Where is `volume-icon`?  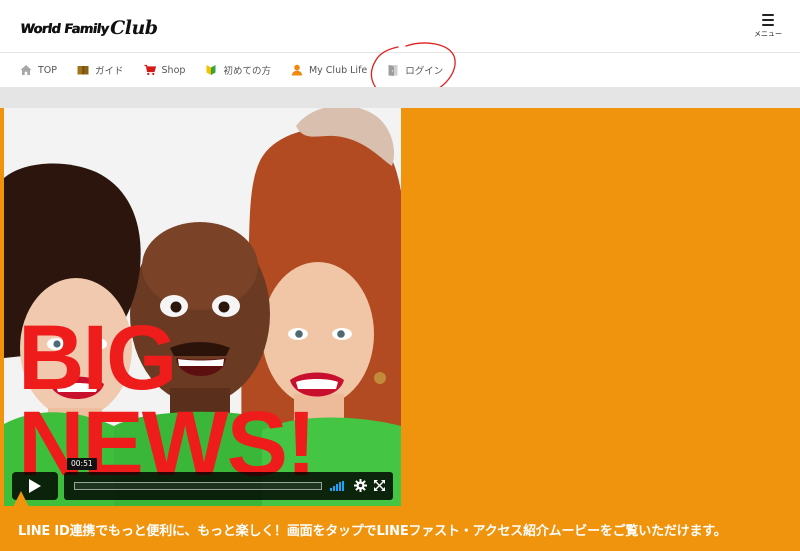 volume-icon is located at coordinates (337, 486).